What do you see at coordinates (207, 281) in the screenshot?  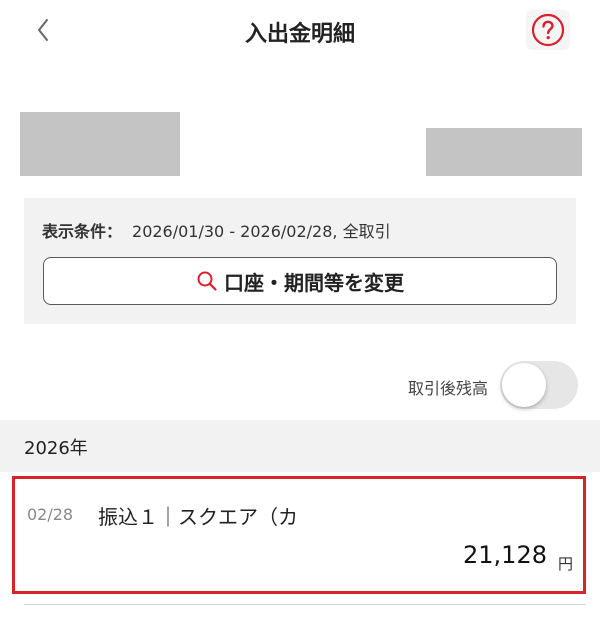 I see `search-icon` at bounding box center [207, 281].